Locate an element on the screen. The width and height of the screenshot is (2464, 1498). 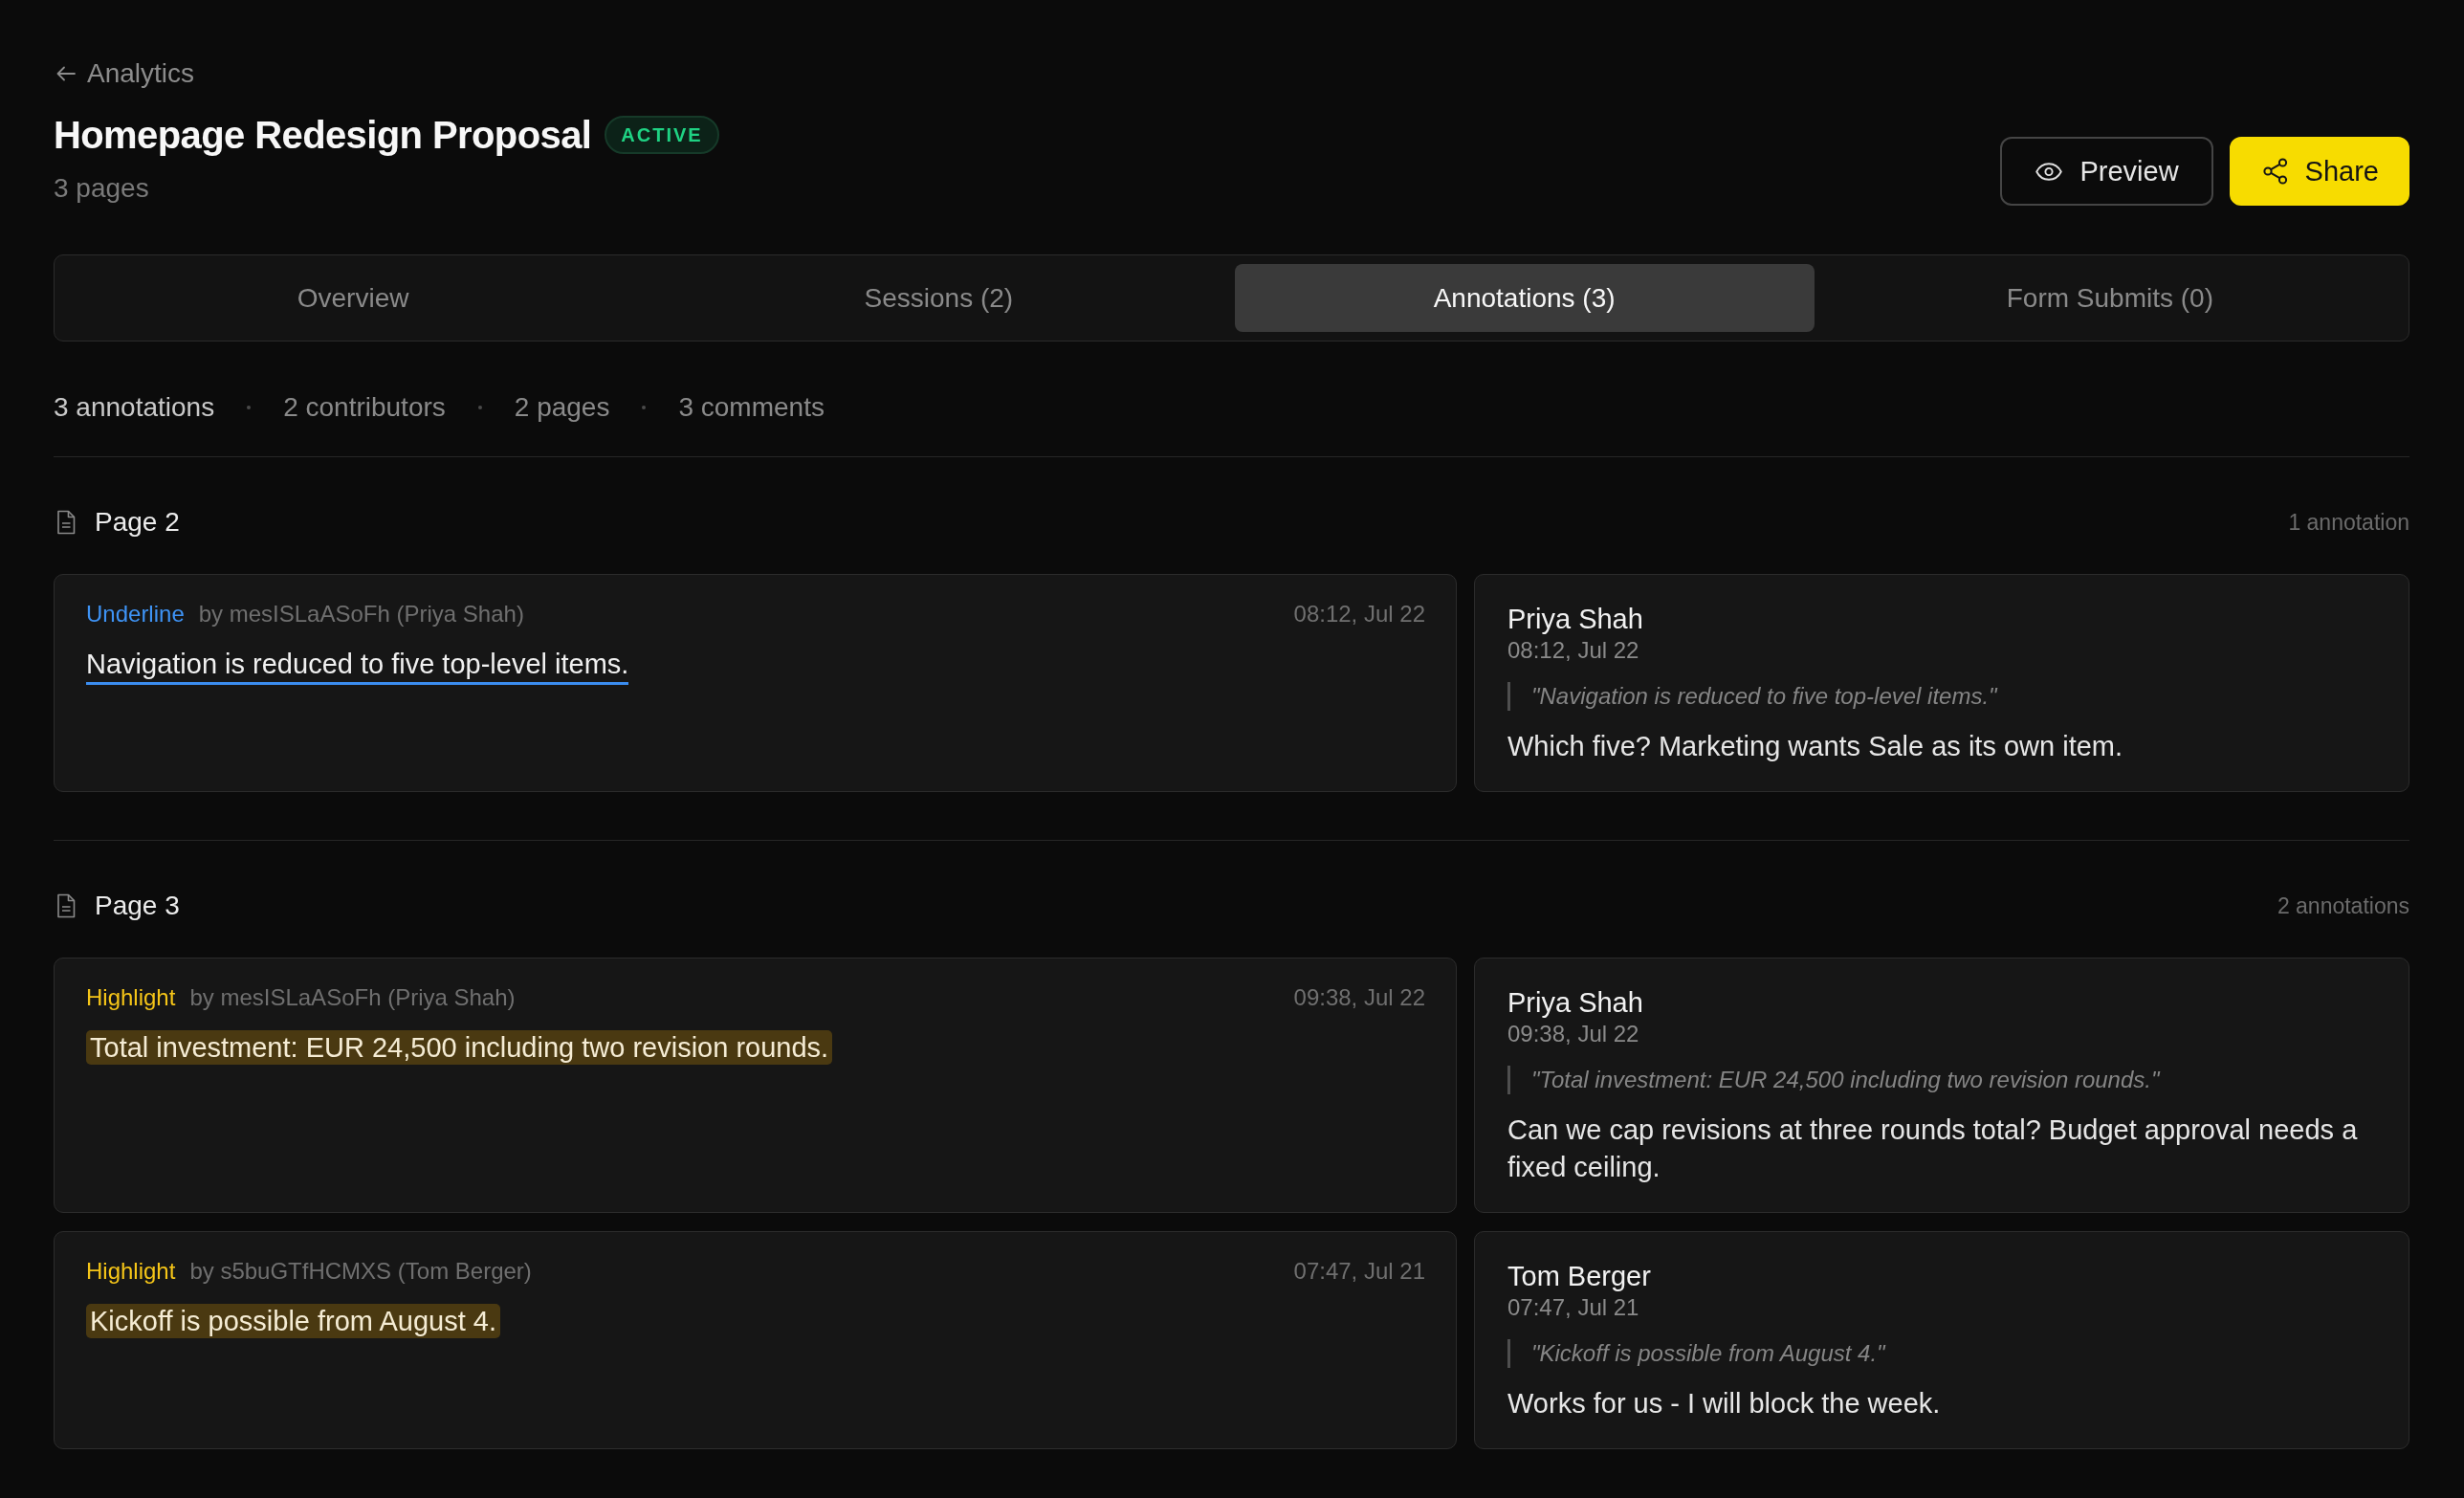
summary-stat: 3 annotations is located at coordinates (134, 408).